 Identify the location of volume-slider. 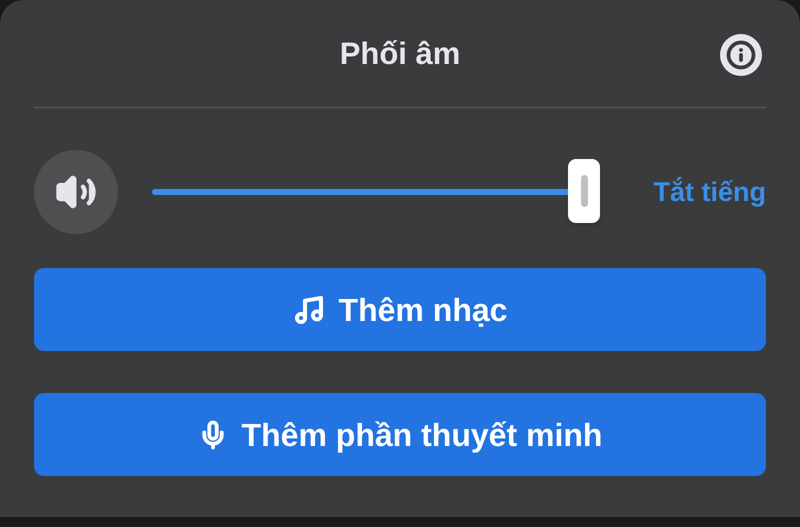
(377, 192).